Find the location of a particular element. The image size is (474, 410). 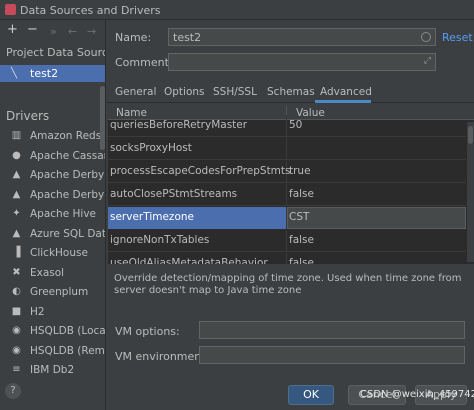

value-editor is located at coordinates (376, 218).